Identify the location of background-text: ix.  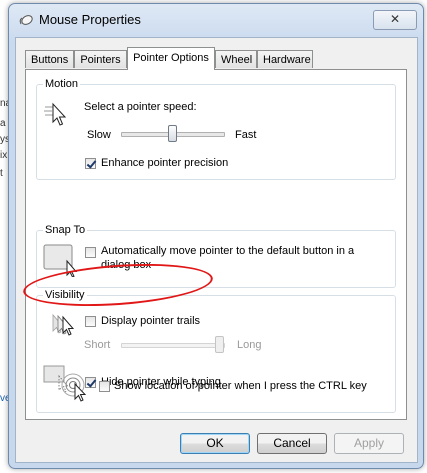
(4, 155).